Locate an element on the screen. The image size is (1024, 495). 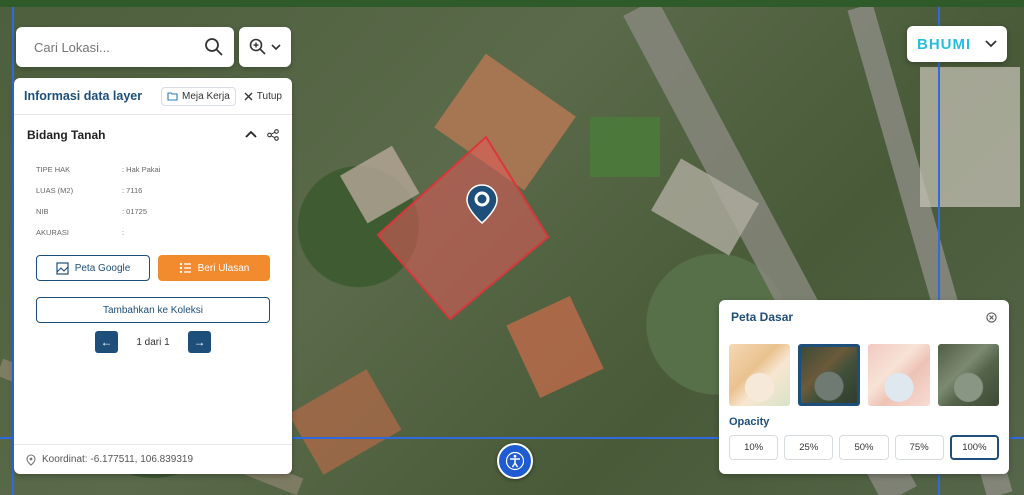
collection-wrap: Tambahkan ke Koleksi is located at coordinates (153, 310).